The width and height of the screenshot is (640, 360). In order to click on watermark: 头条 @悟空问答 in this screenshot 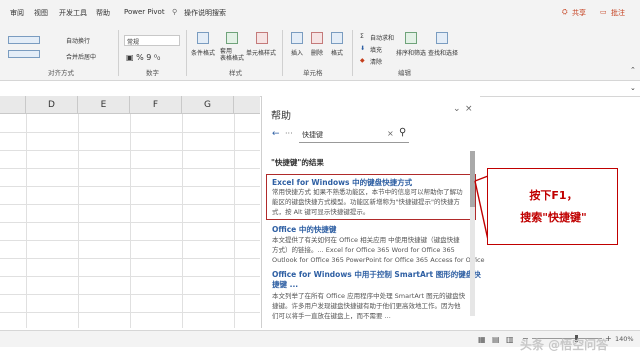, I will do `click(564, 345)`.